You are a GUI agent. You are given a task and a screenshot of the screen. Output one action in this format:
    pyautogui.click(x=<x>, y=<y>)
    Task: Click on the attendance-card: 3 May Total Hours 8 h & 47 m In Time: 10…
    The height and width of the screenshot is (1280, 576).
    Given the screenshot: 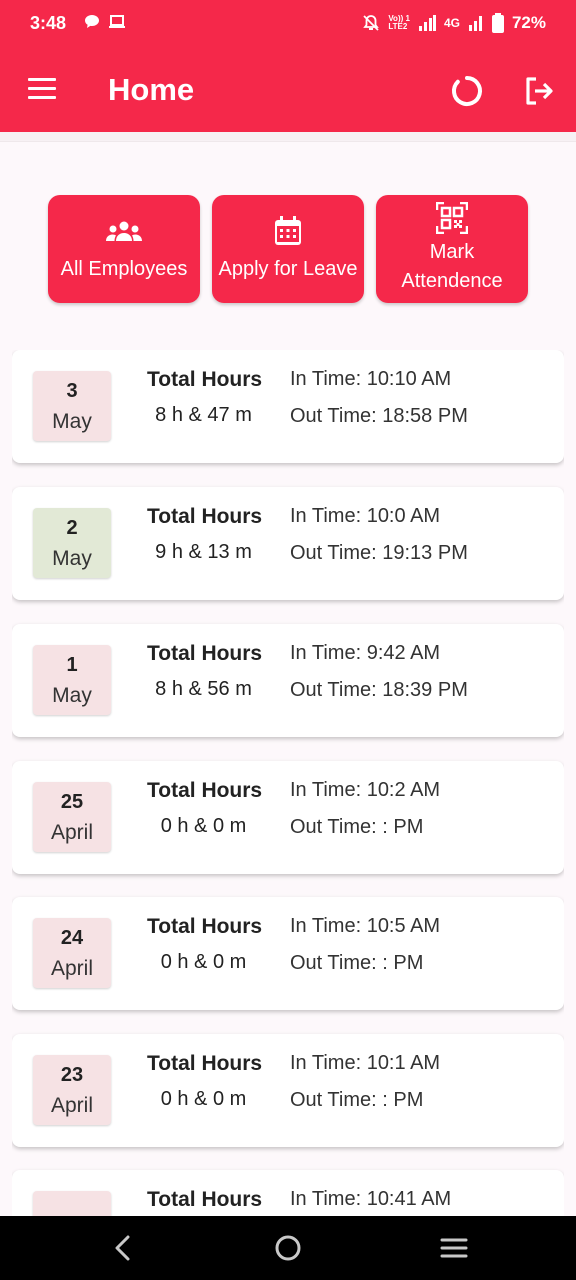 What is the action you would take?
    pyautogui.click(x=288, y=406)
    